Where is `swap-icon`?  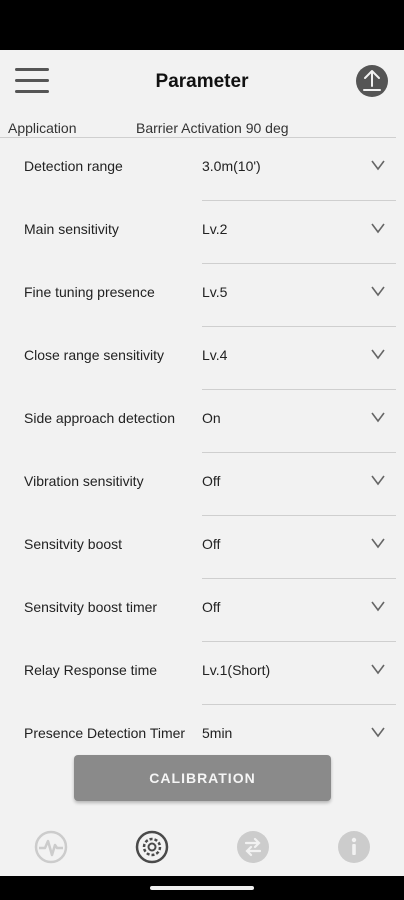 swap-icon is located at coordinates (253, 847).